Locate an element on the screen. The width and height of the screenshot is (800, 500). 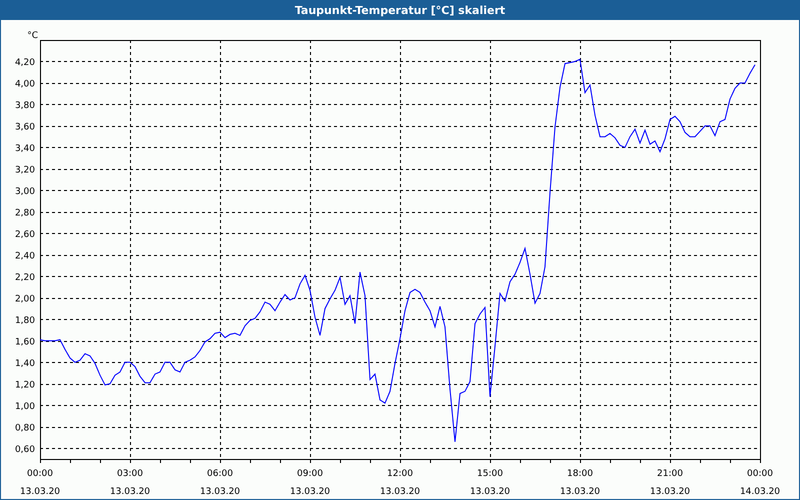
x-axis-label: 12:00 13.03.20 is located at coordinates (400, 483).